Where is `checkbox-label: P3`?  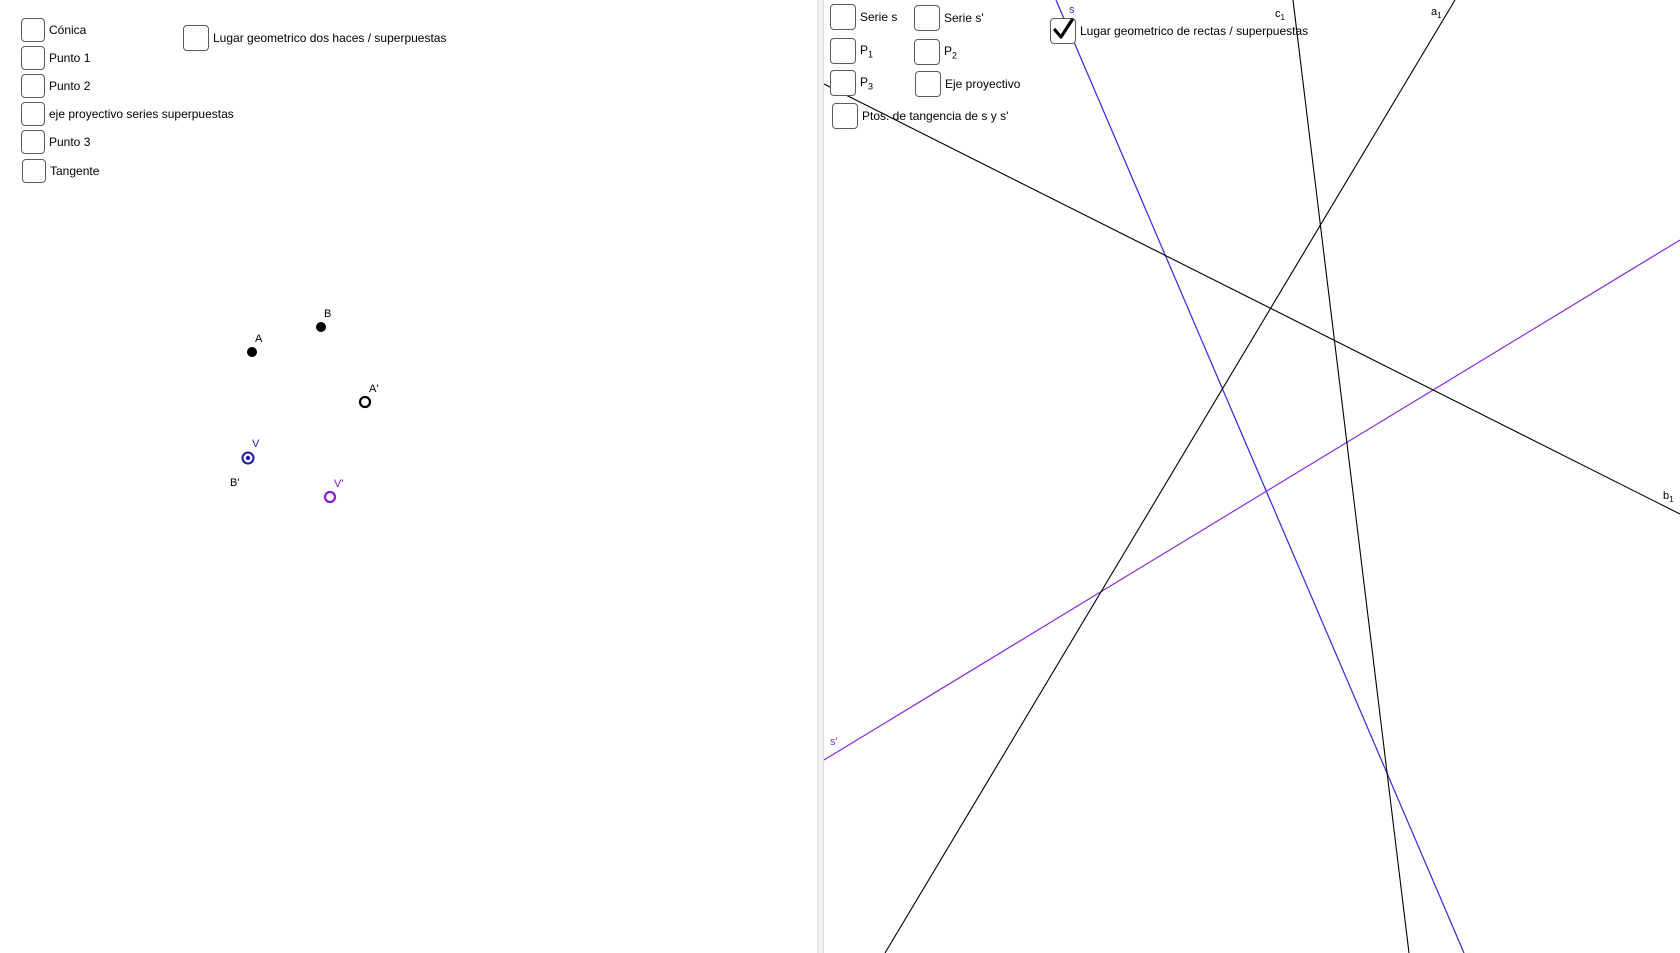
checkbox-label: P3 is located at coordinates (866, 83).